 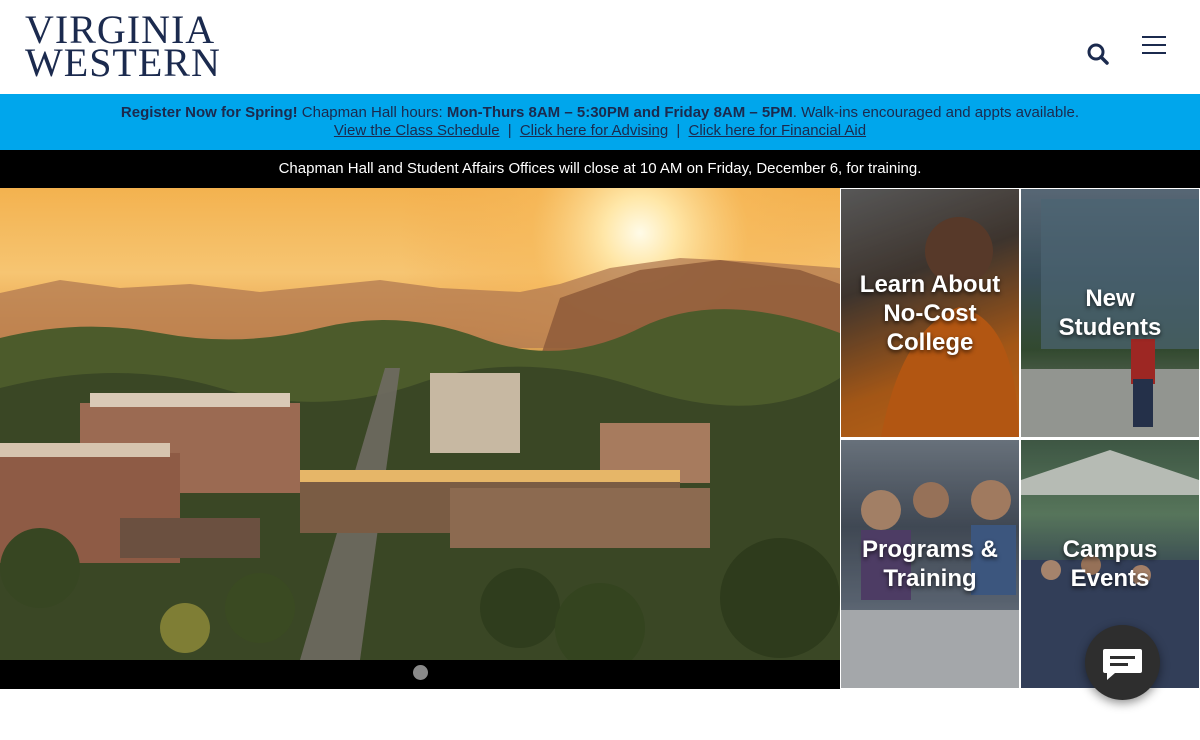 What do you see at coordinates (1154, 46) in the screenshot?
I see `hamburger-menu-icon` at bounding box center [1154, 46].